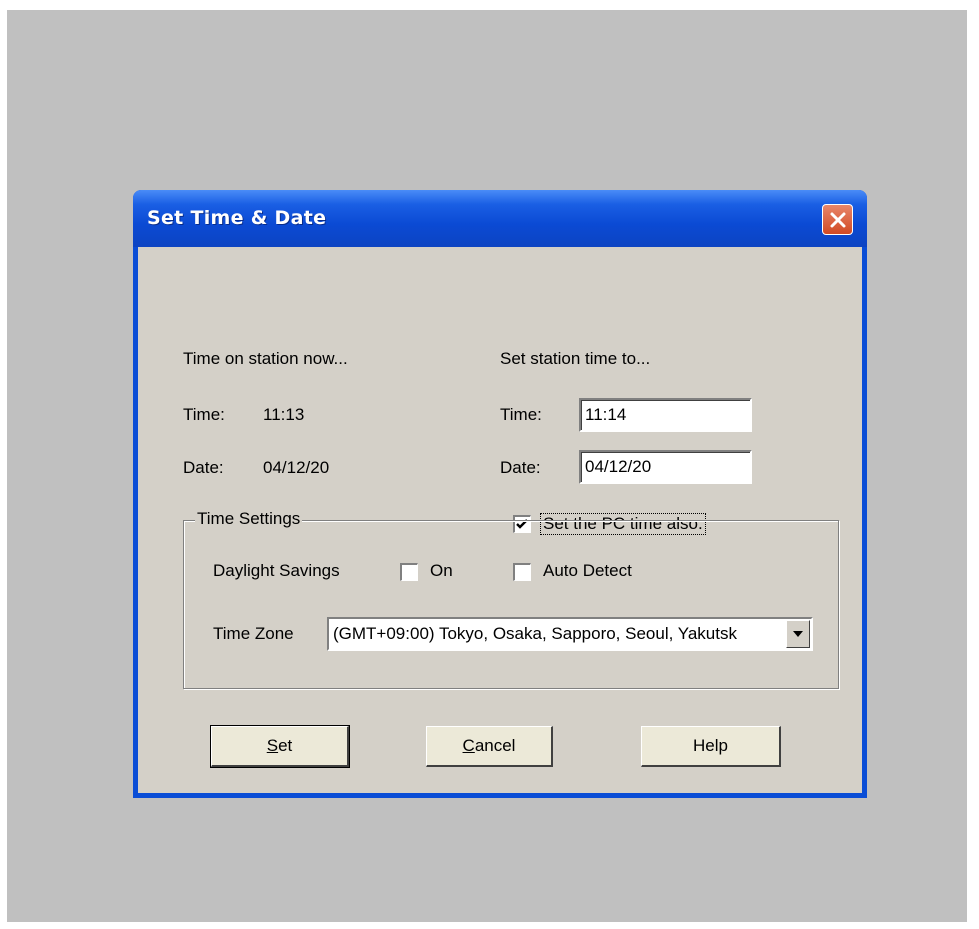 This screenshot has width=979, height=929. What do you see at coordinates (468, 745) in the screenshot?
I see `cancel-button-mnemonic: C` at bounding box center [468, 745].